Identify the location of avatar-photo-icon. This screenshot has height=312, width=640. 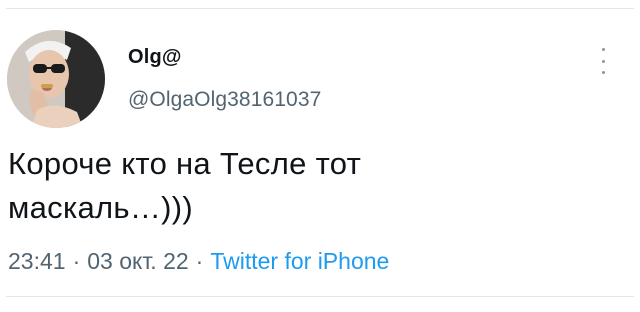
(56, 79).